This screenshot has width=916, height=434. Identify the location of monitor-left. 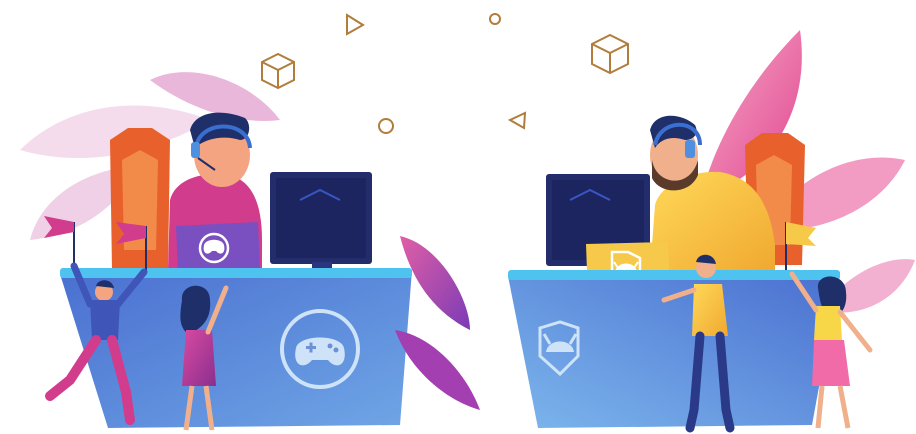
(321, 224).